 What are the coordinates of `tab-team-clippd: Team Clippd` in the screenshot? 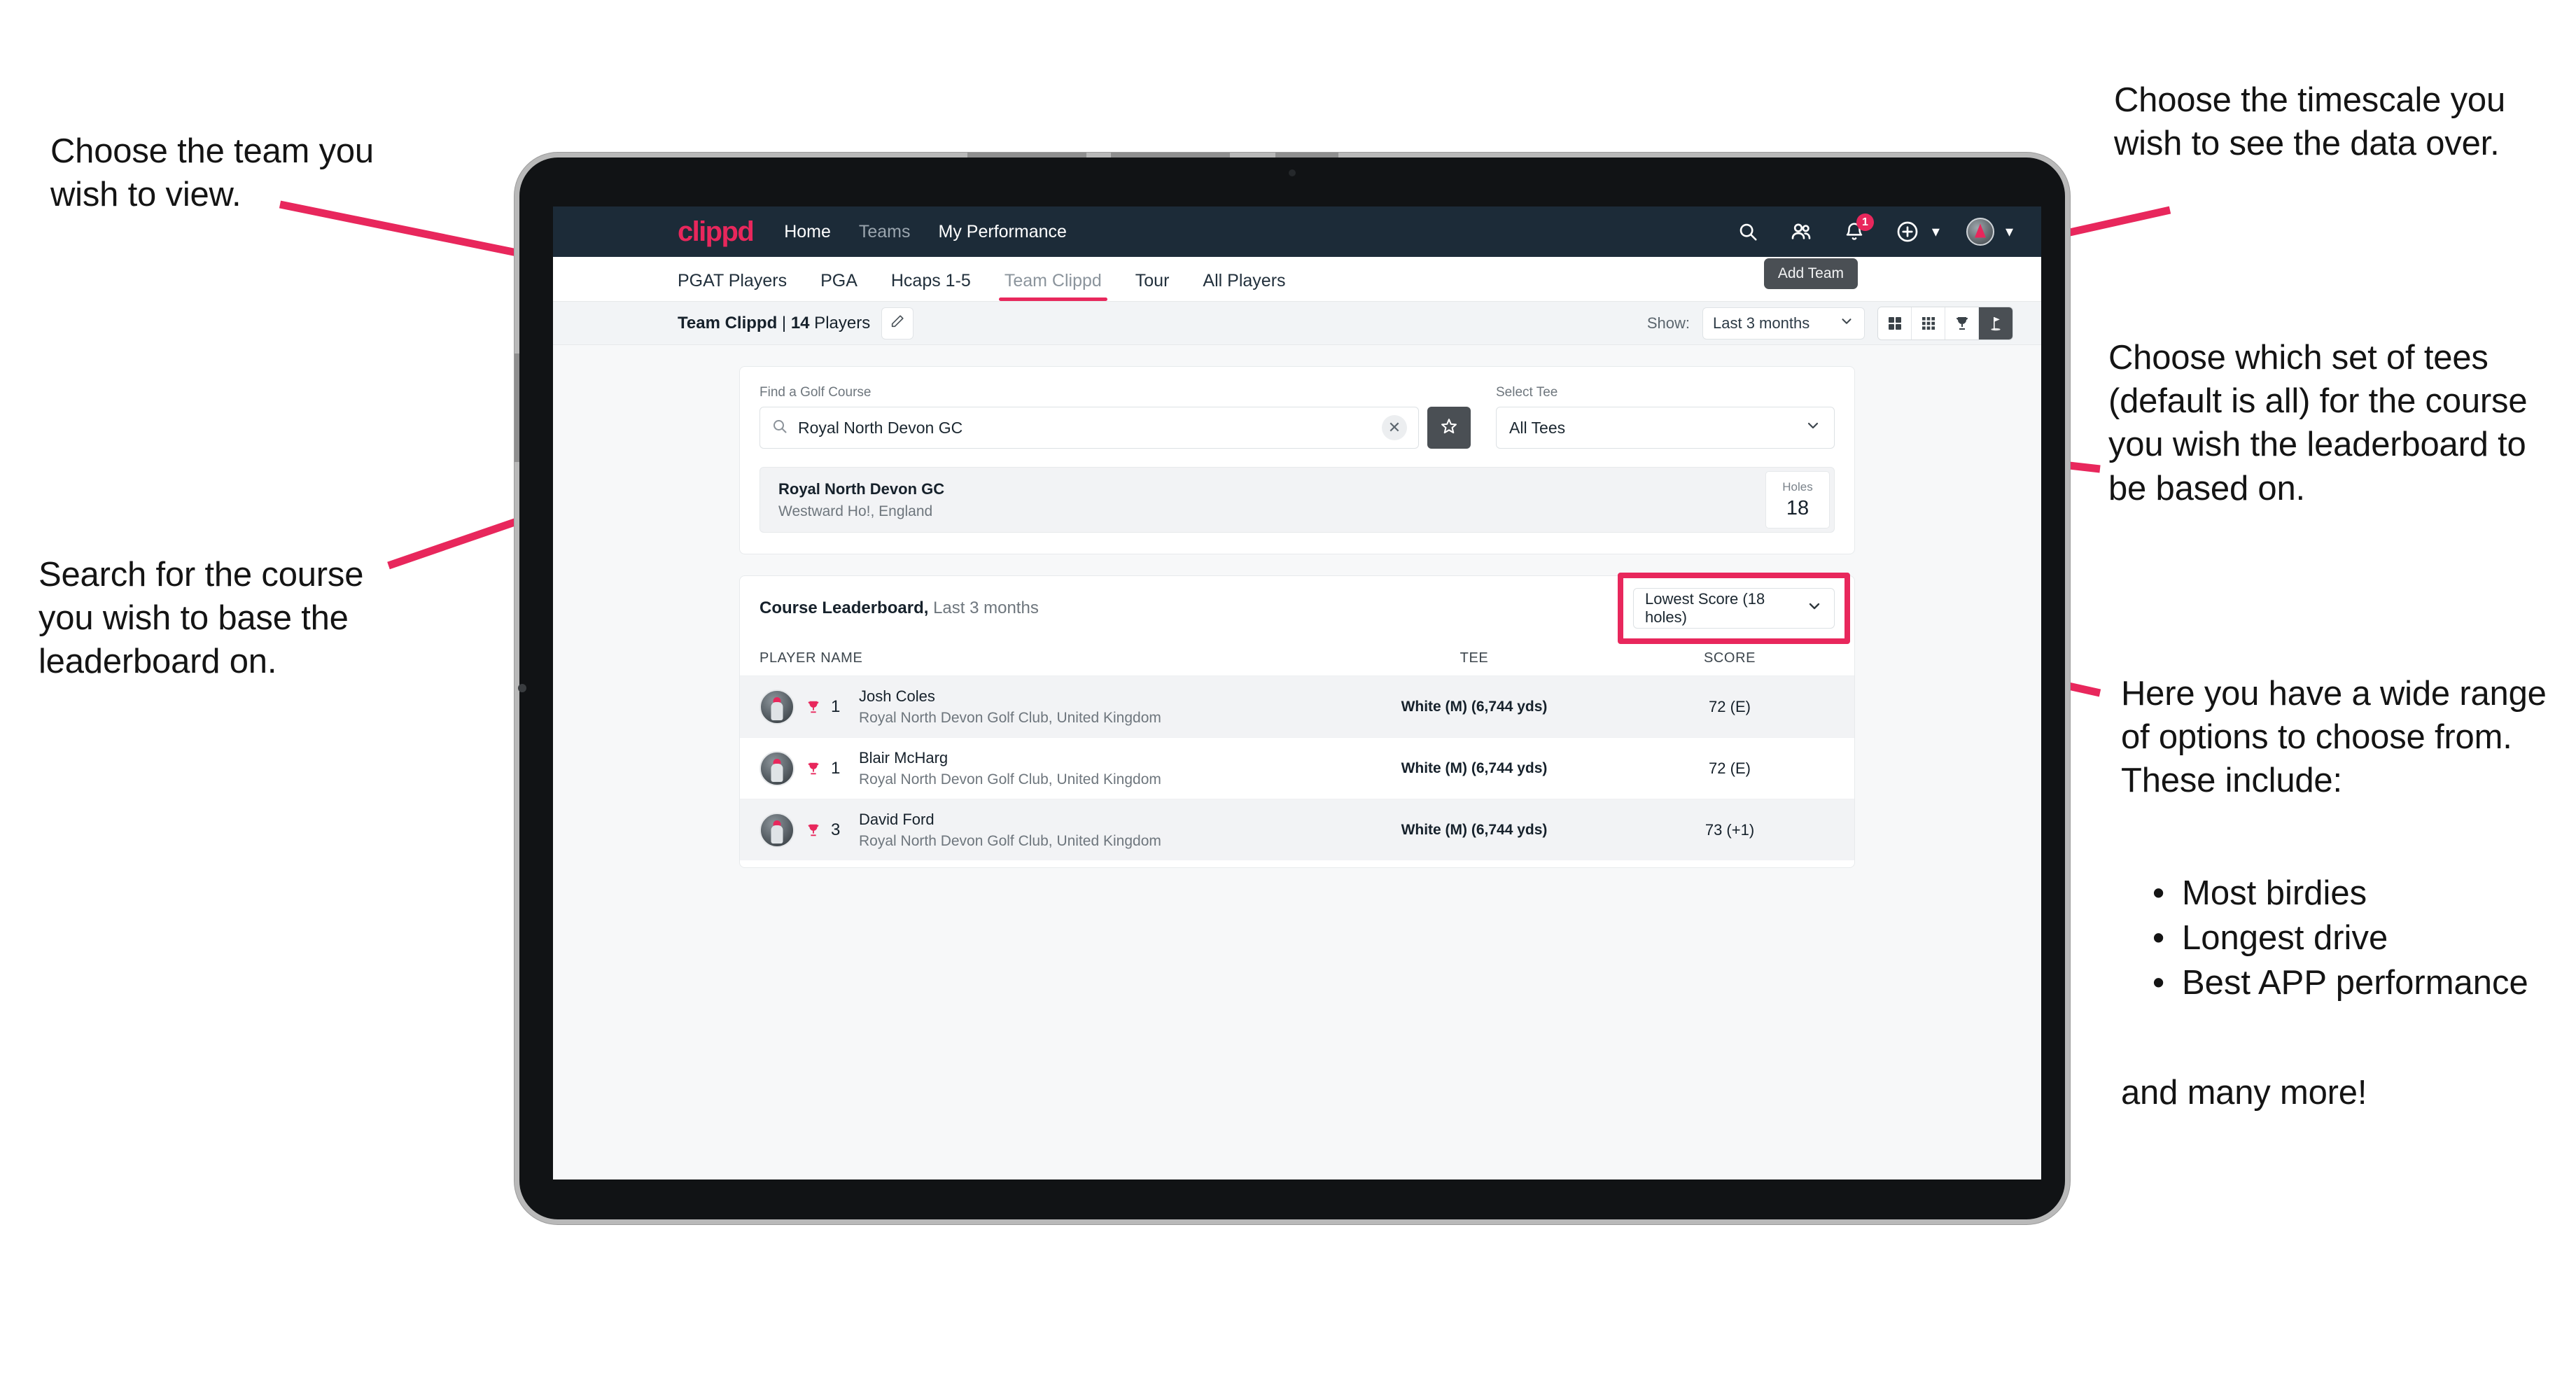 It's located at (1053, 286).